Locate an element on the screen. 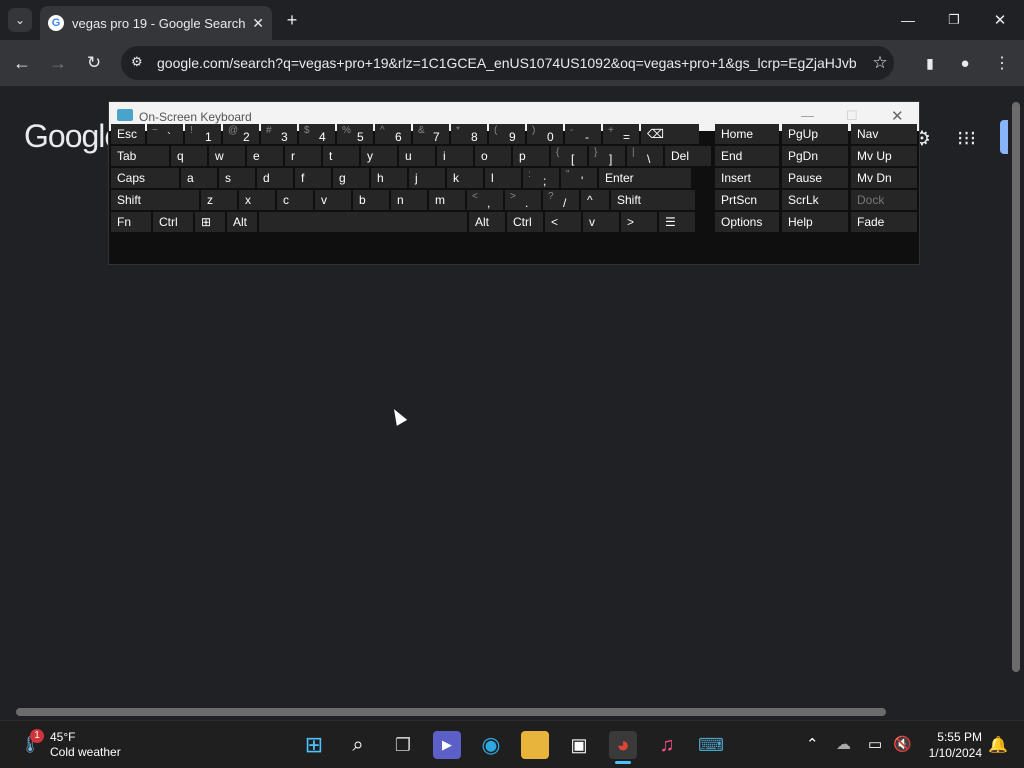 This screenshot has width=1024, height=768. key-z: z is located at coordinates (219, 200).